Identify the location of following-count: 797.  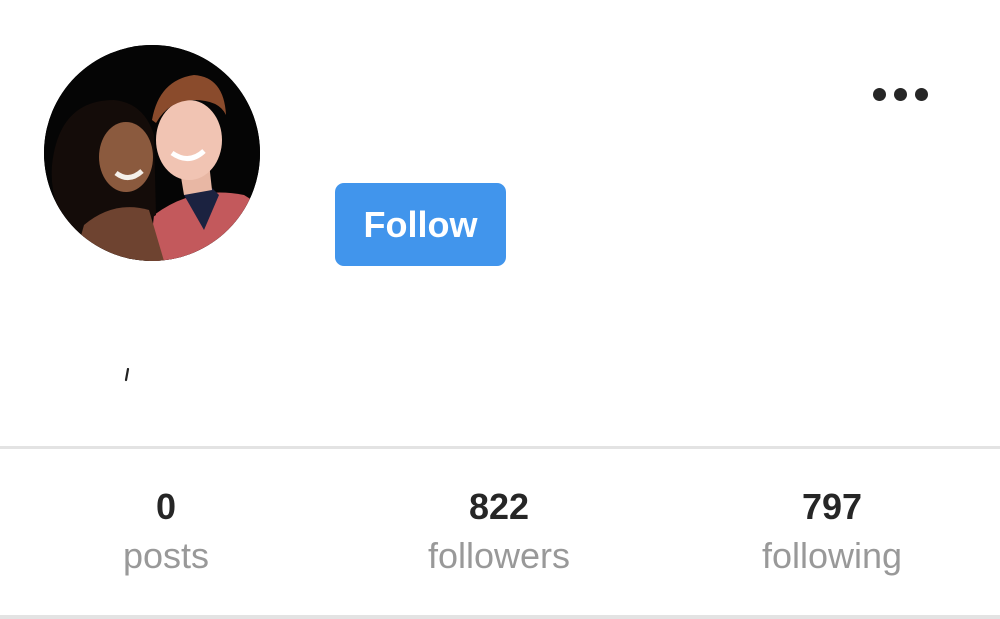
(832, 506).